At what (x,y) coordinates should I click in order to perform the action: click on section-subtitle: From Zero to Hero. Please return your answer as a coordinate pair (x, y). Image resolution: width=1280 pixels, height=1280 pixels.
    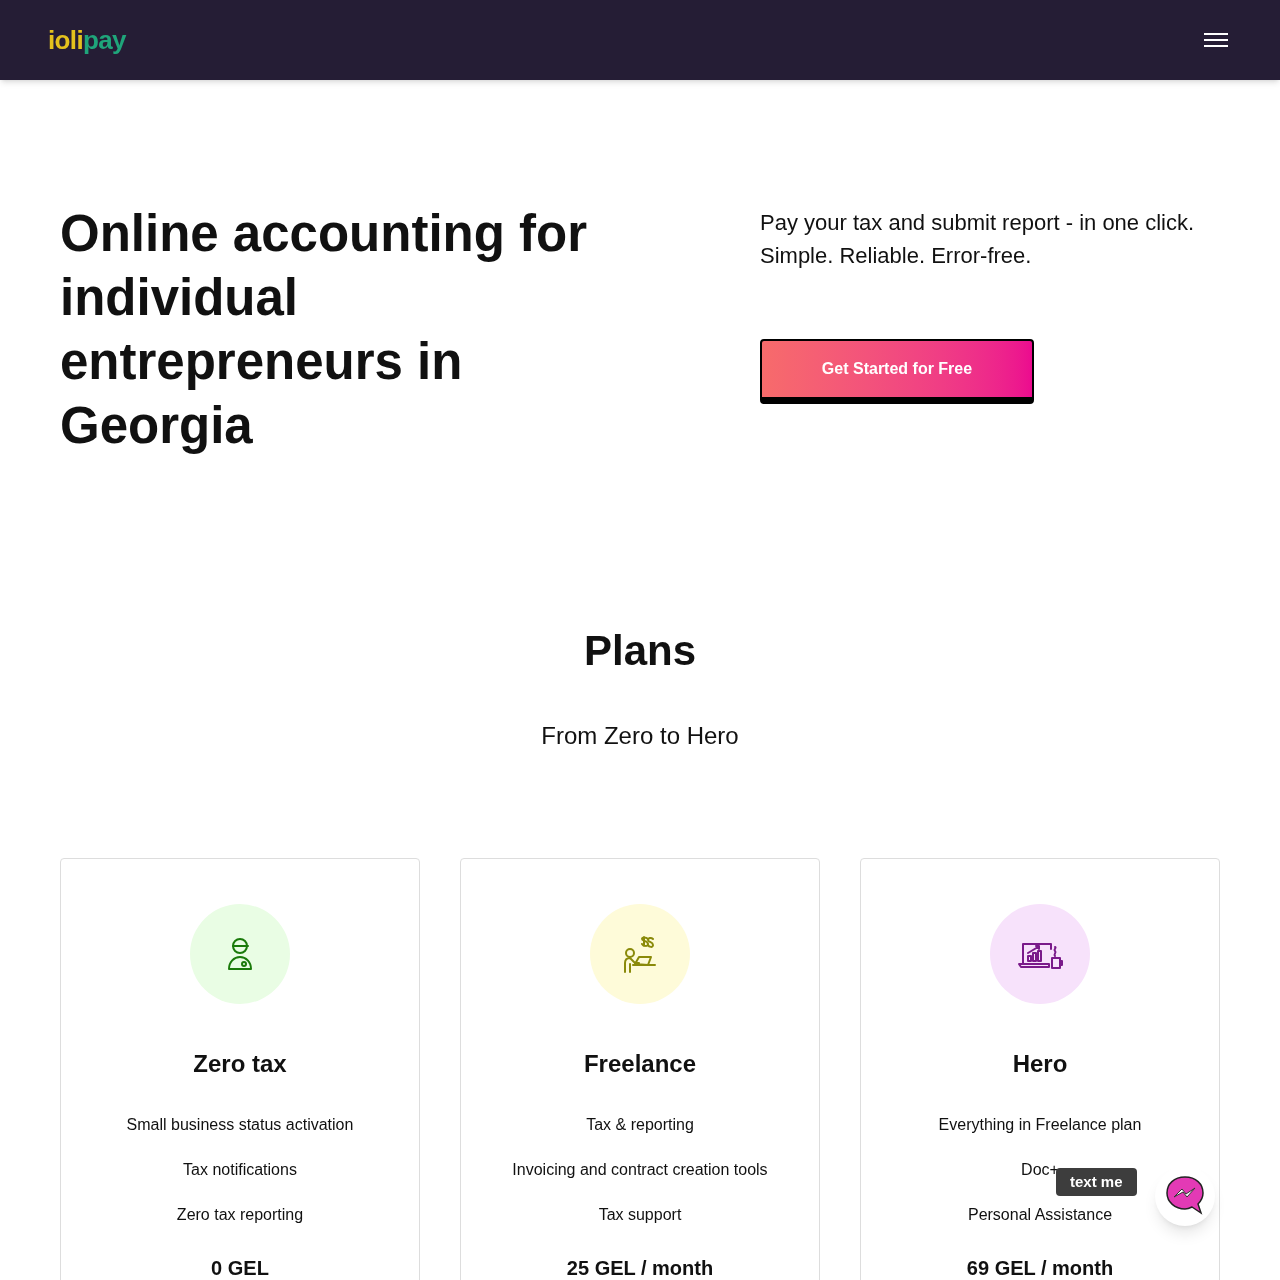
    Looking at the image, I should click on (640, 736).